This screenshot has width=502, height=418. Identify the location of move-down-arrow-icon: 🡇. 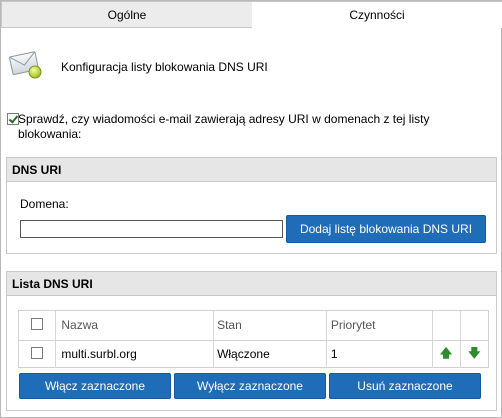
(474, 353).